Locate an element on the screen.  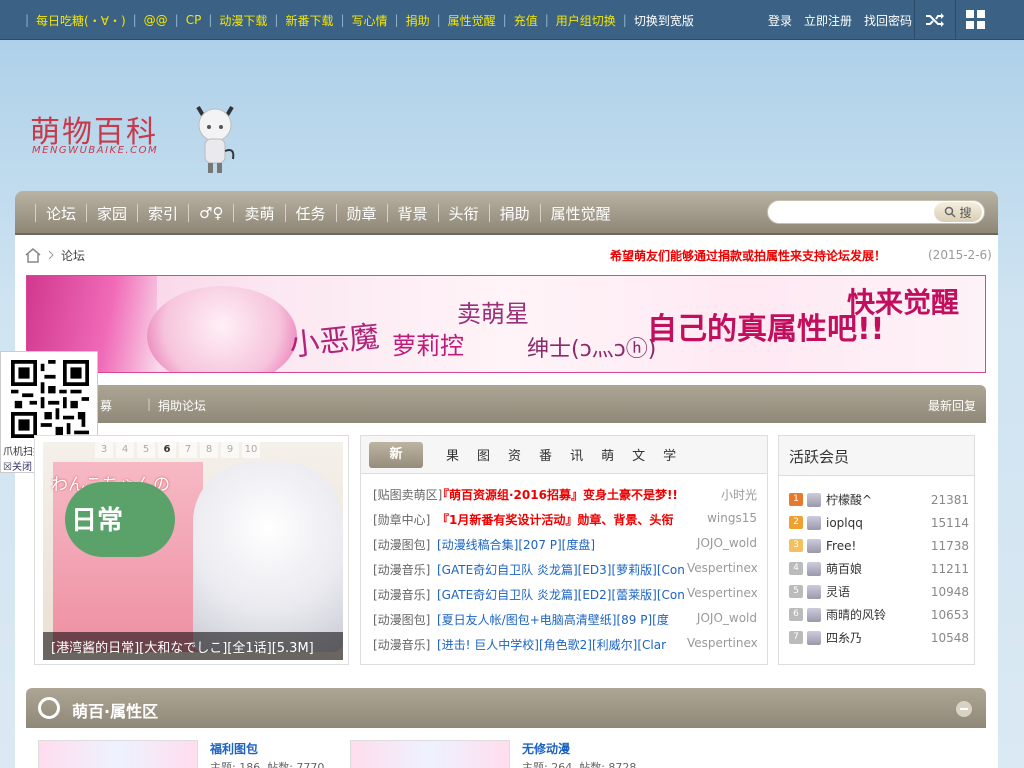
post-category: [贴图卖萌区] is located at coordinates (407, 498).